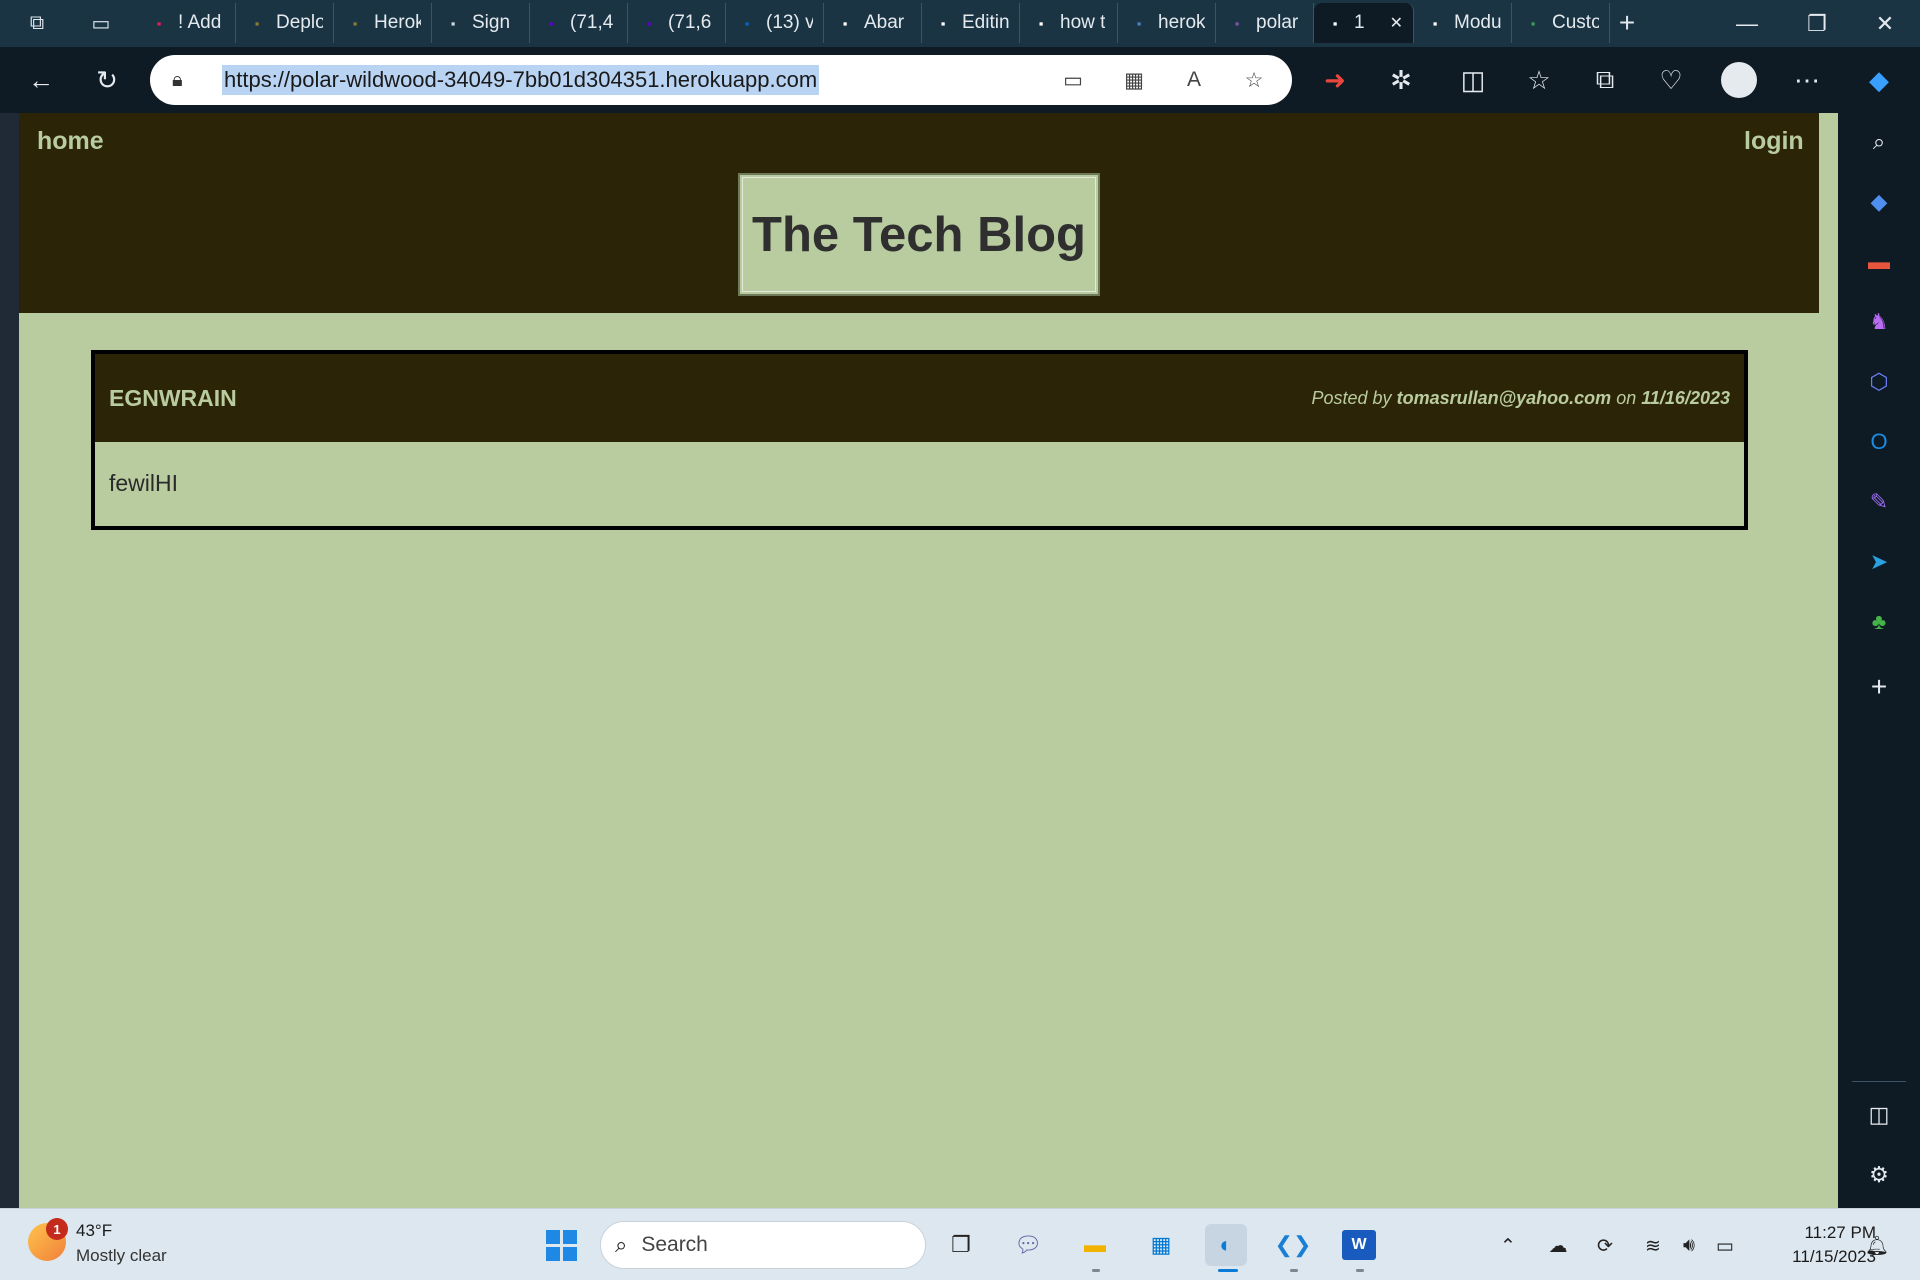 This screenshot has width=1920, height=1280. What do you see at coordinates (1879, 262) in the screenshot?
I see `tools-icon: ▬` at bounding box center [1879, 262].